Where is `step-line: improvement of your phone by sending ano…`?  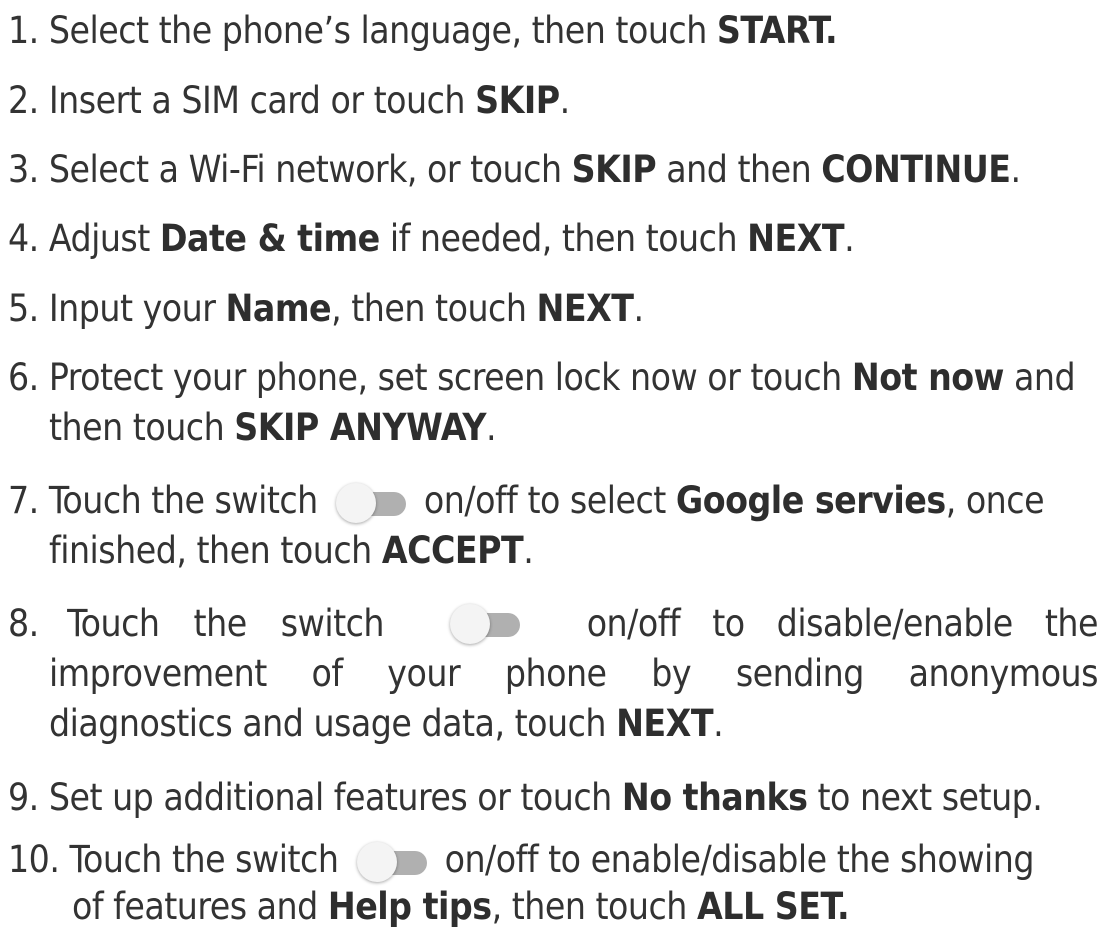 step-line: improvement of your phone by sending ano… is located at coordinates (553, 673).